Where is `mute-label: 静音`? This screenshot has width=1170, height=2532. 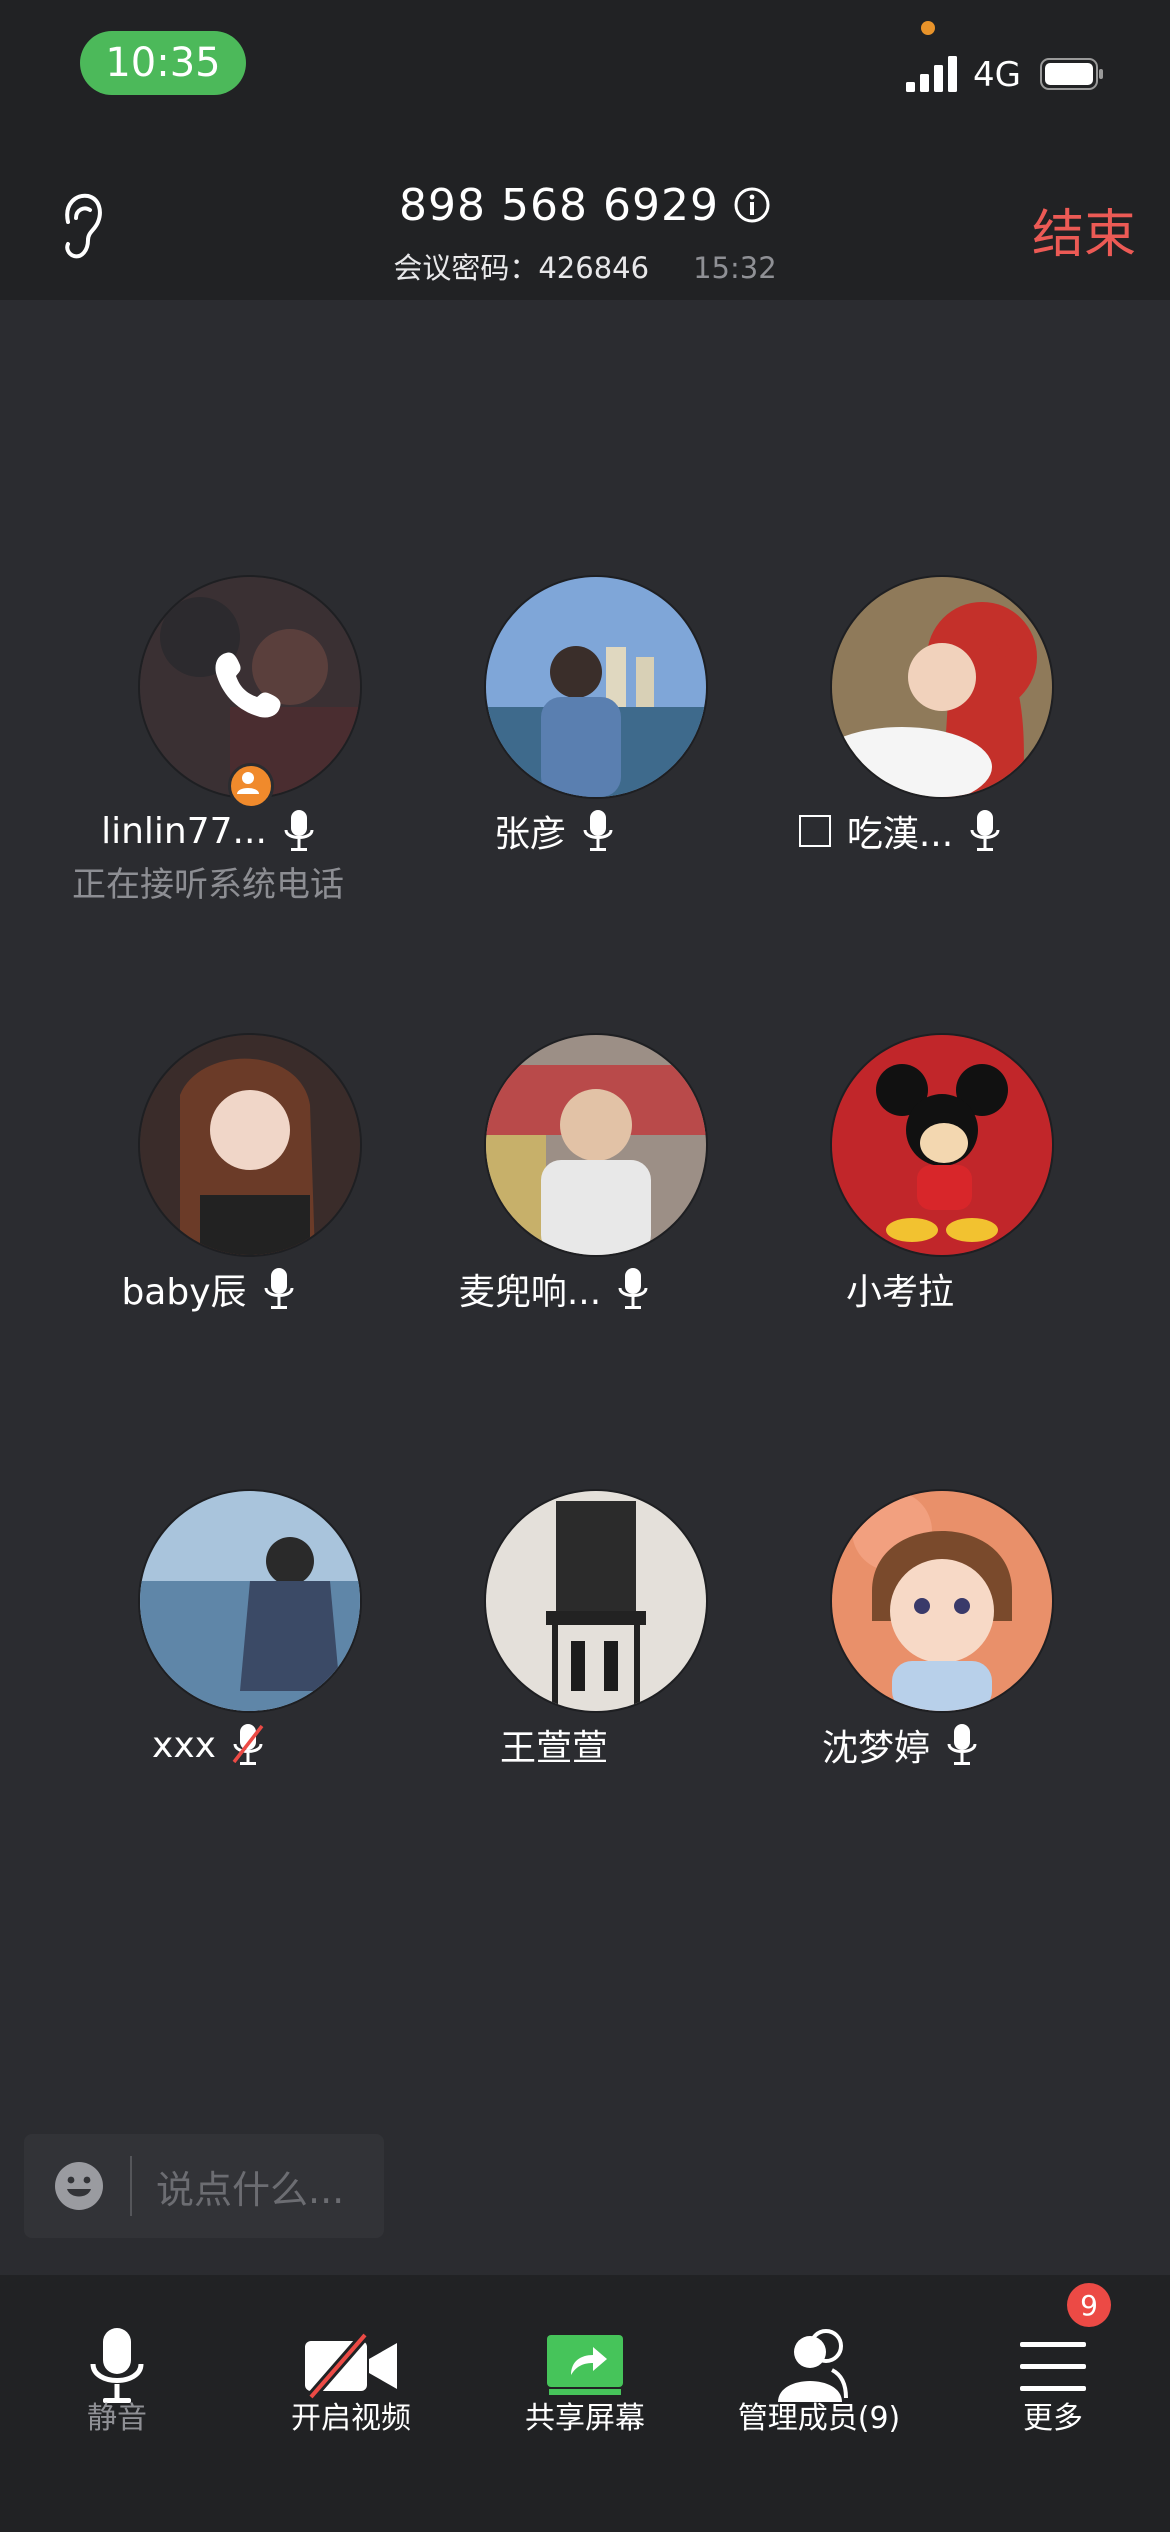
mute-label: 静音 is located at coordinates (117, 2418).